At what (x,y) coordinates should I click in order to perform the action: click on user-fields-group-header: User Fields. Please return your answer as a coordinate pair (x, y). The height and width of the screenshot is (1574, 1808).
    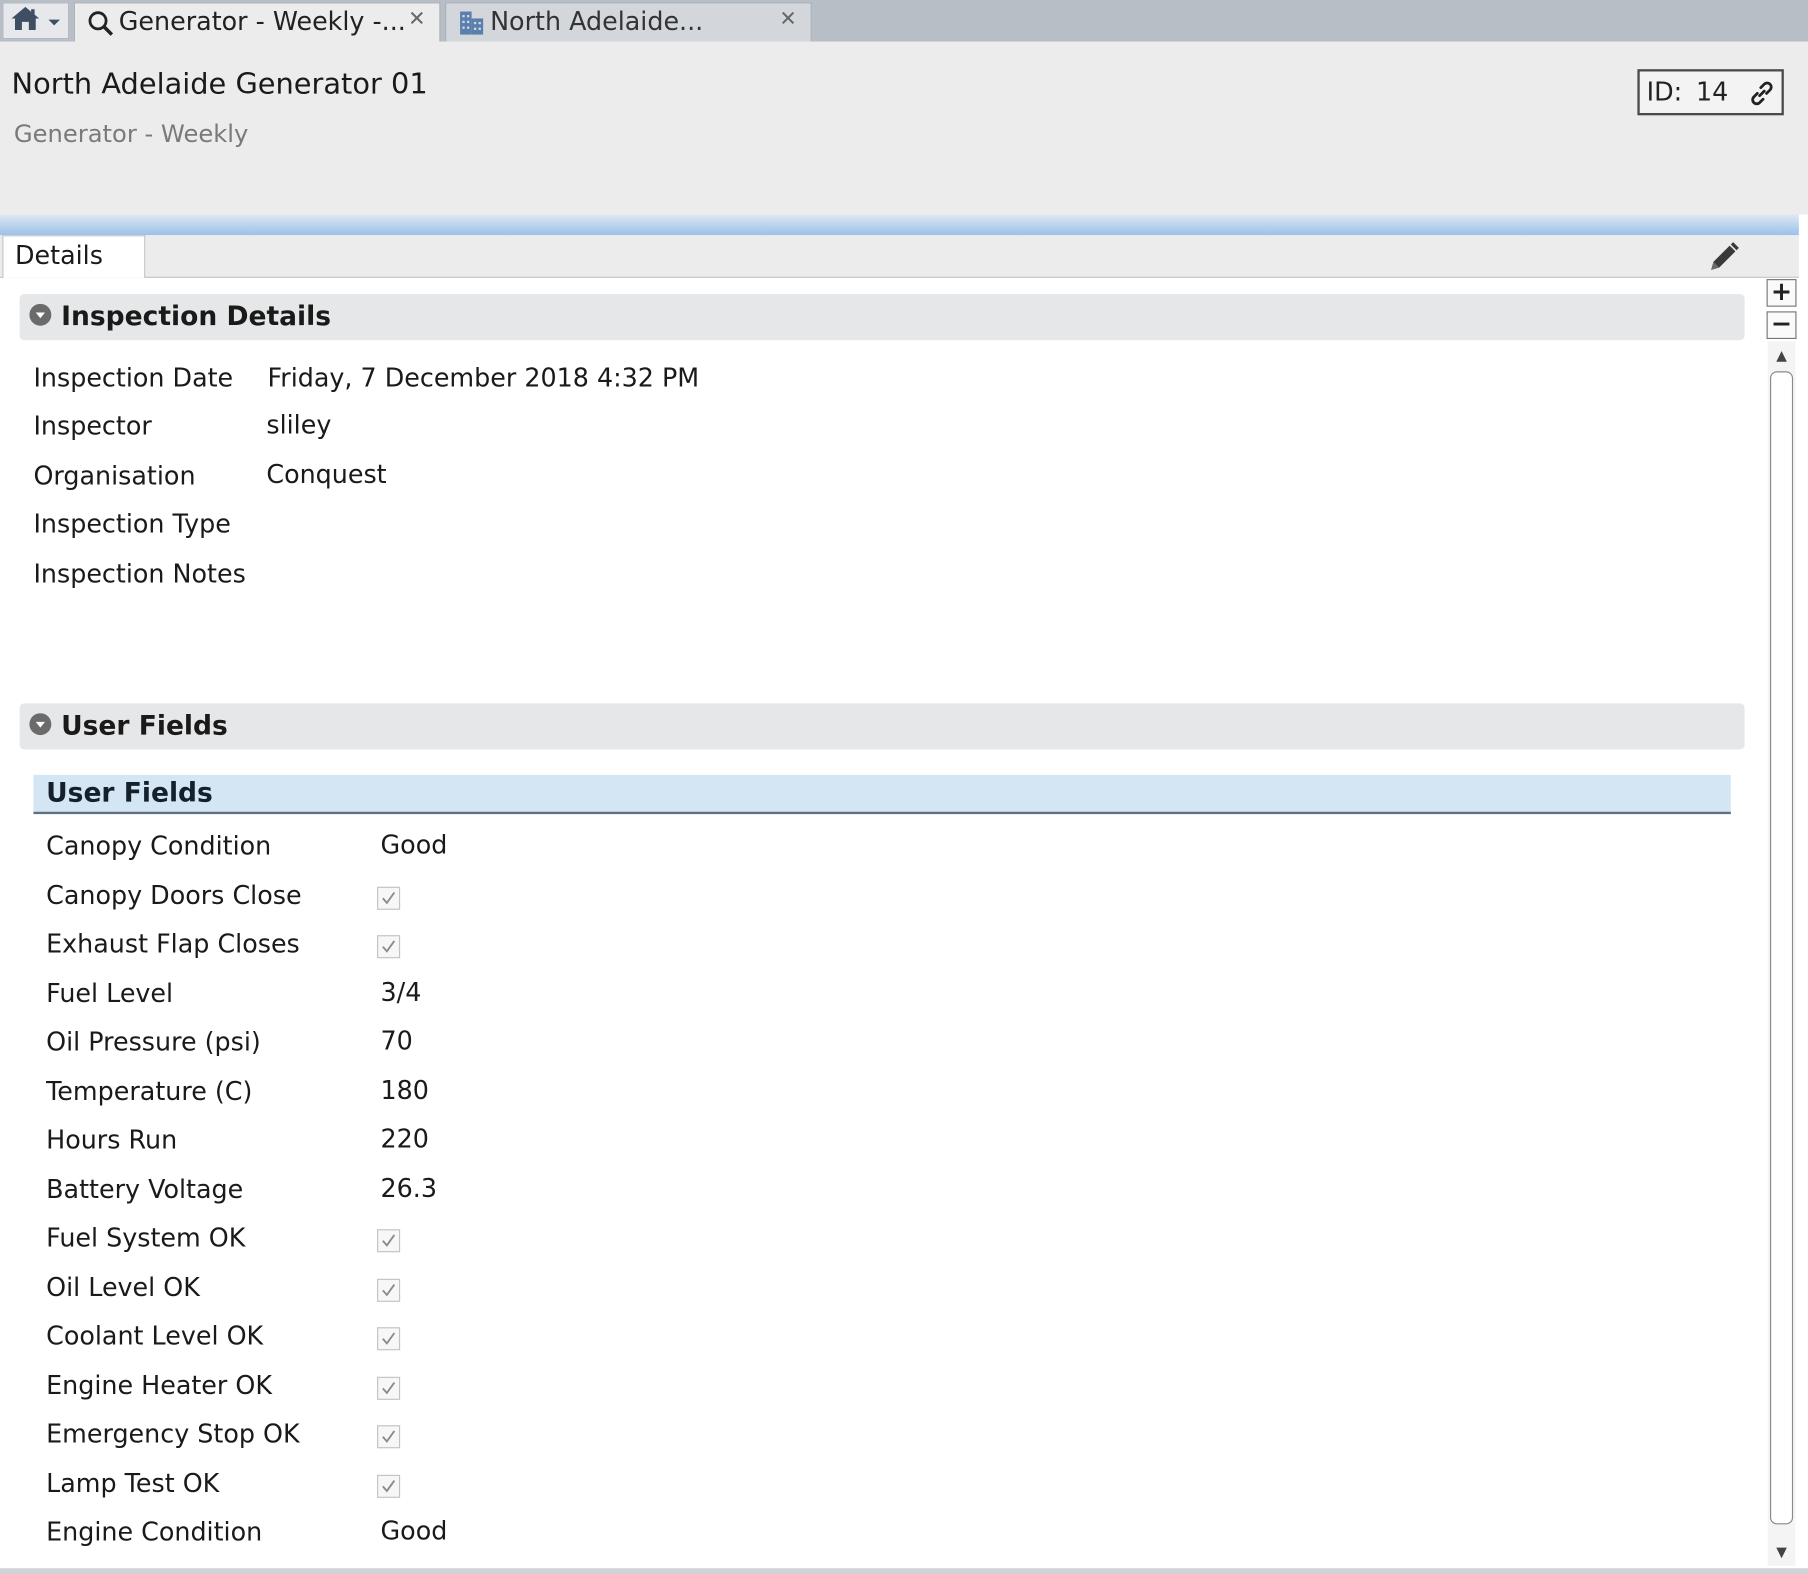
    Looking at the image, I should click on (882, 794).